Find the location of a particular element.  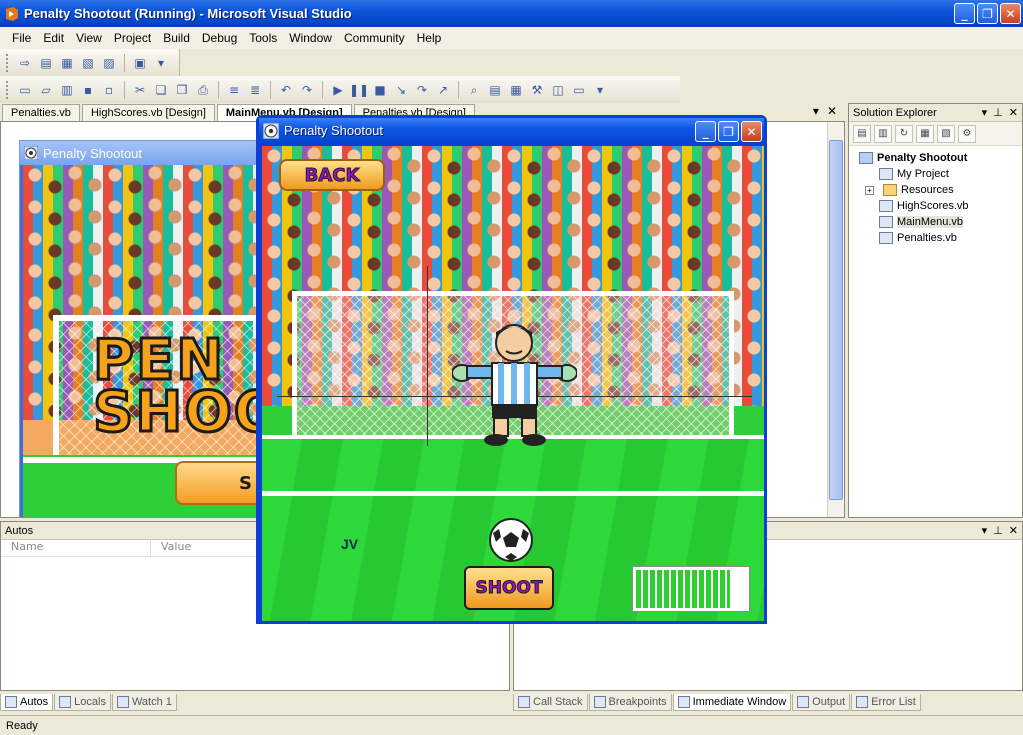

step-into-icon: ↘ is located at coordinates (401, 90).